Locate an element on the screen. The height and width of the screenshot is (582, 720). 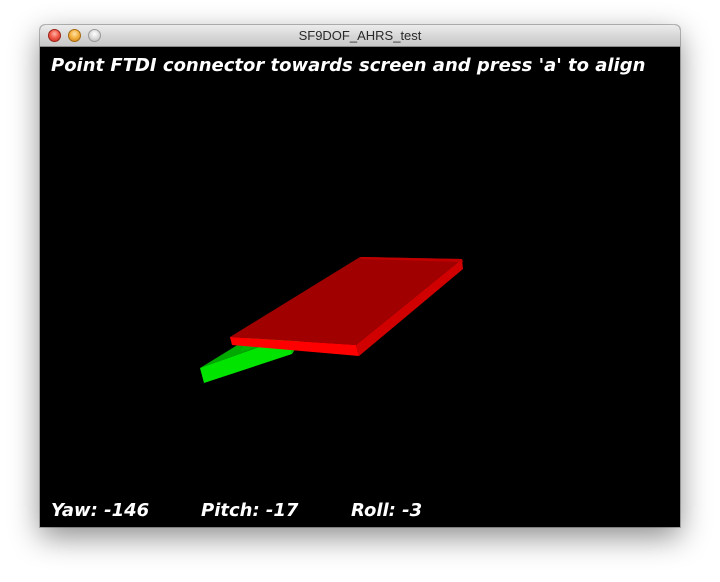
yaw-readout: Yaw: -146 is located at coordinates (100, 510).